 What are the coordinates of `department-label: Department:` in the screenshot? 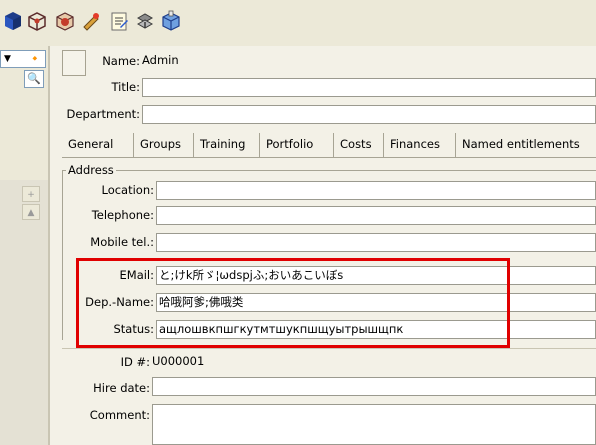 It's located at (103, 114).